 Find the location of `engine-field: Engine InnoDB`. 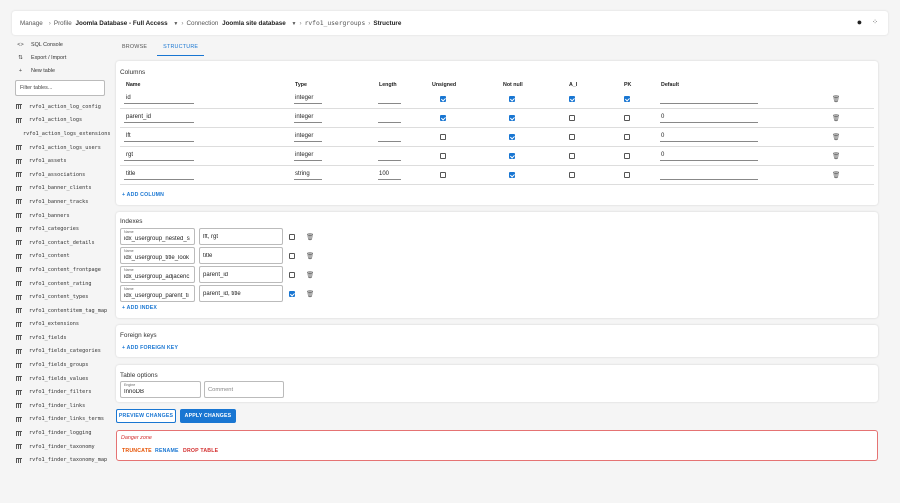

engine-field: Engine InnoDB is located at coordinates (160, 389).